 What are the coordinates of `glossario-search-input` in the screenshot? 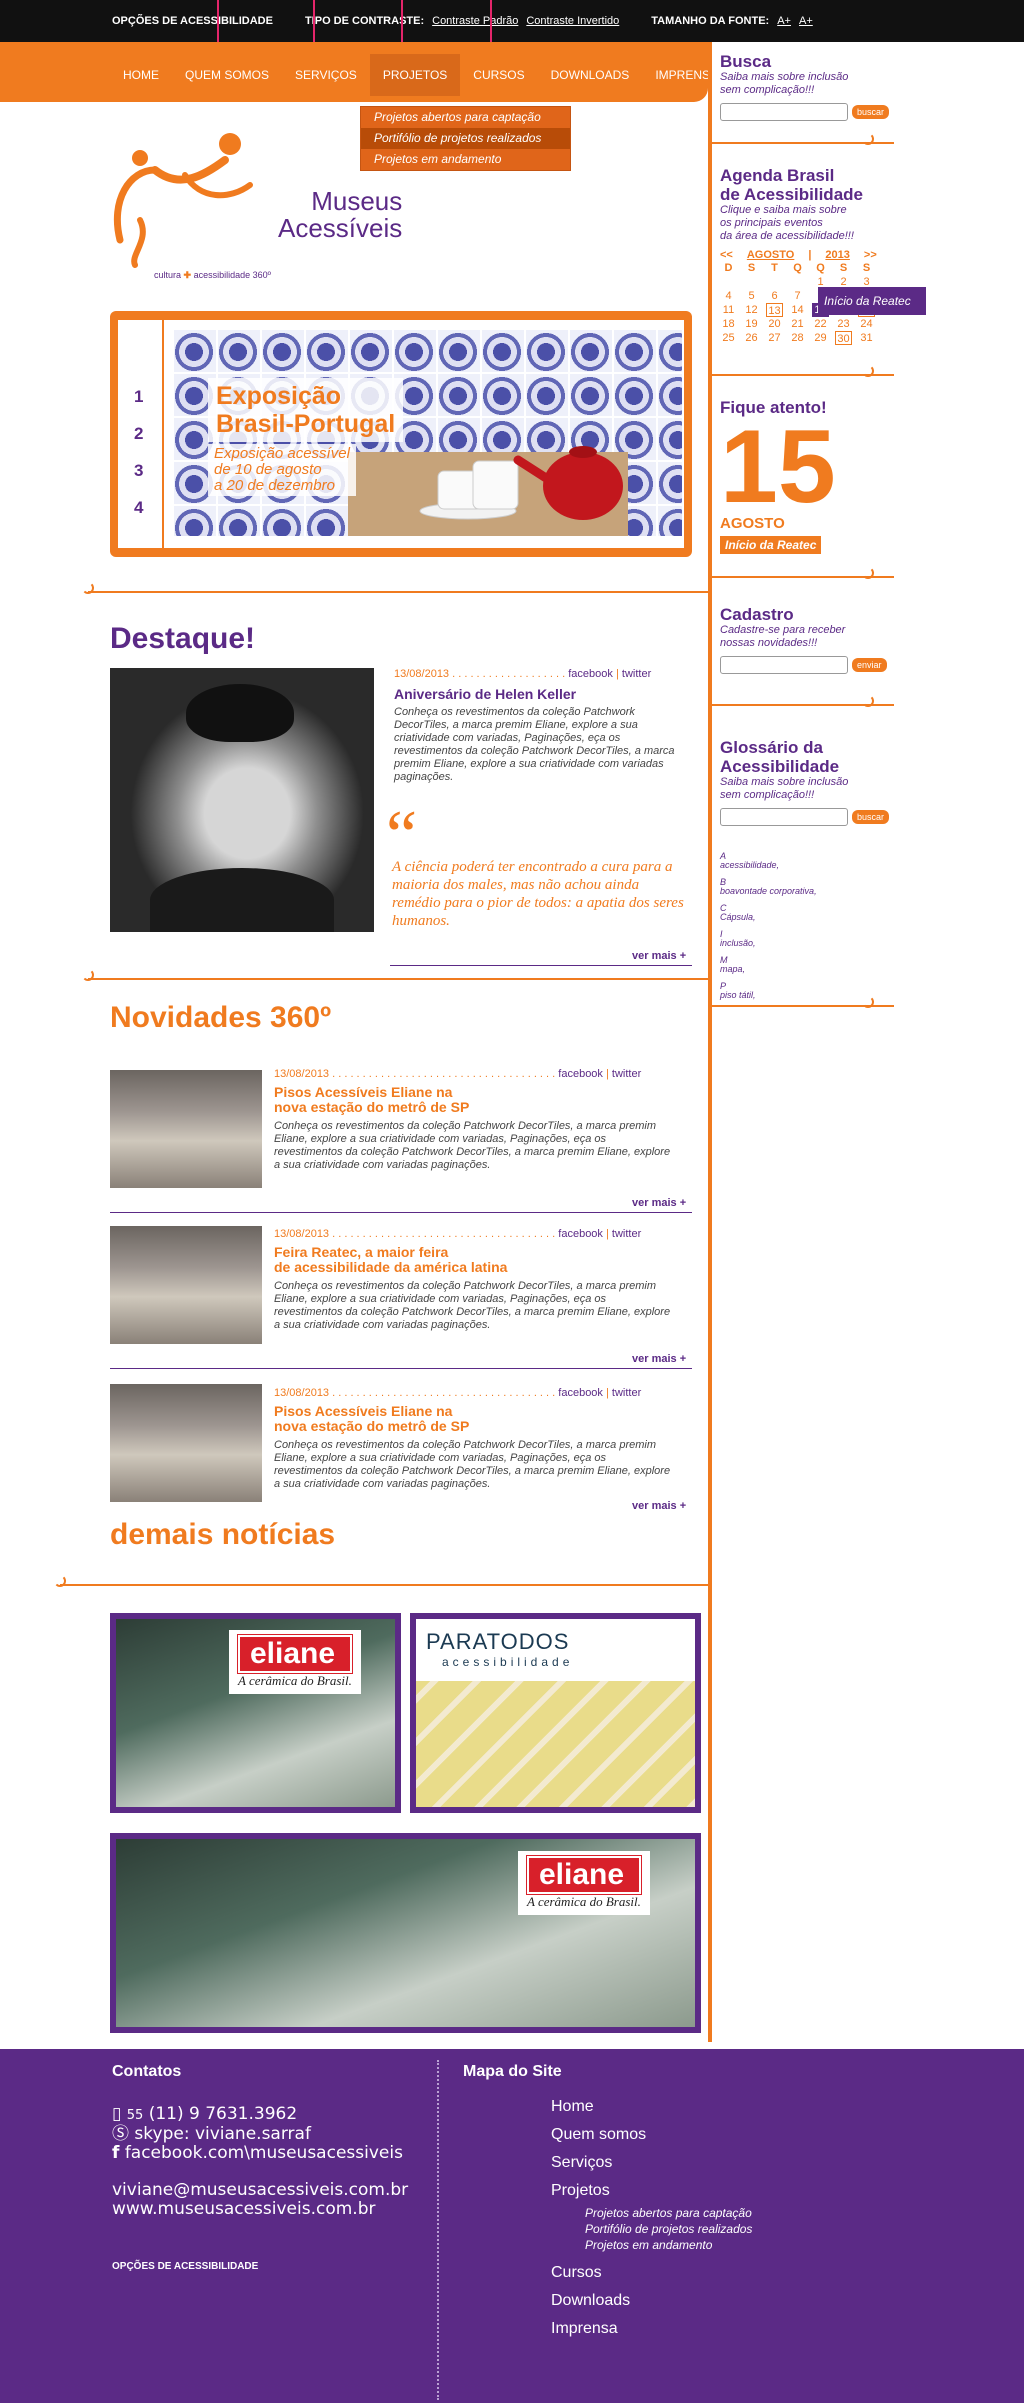 It's located at (784, 817).